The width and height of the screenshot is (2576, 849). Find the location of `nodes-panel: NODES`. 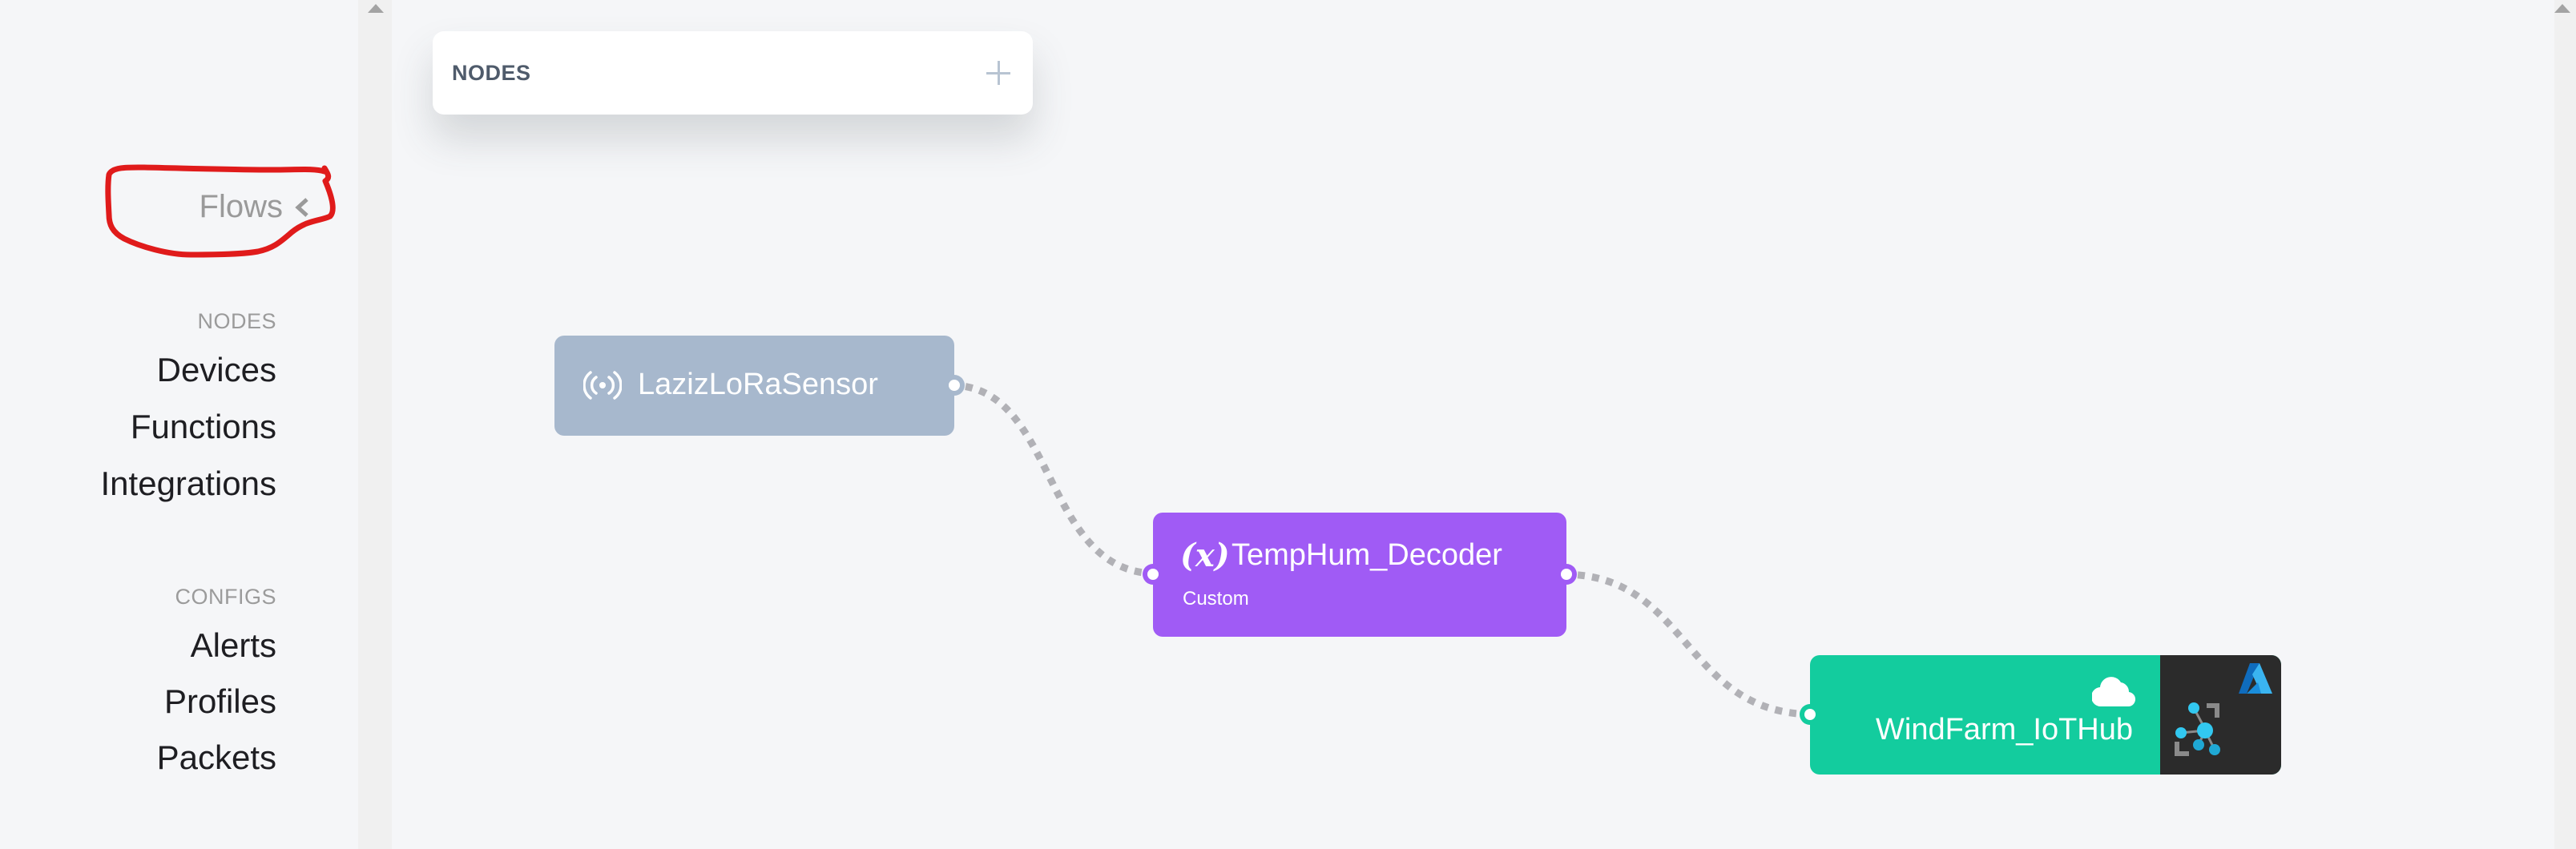

nodes-panel: NODES is located at coordinates (733, 73).